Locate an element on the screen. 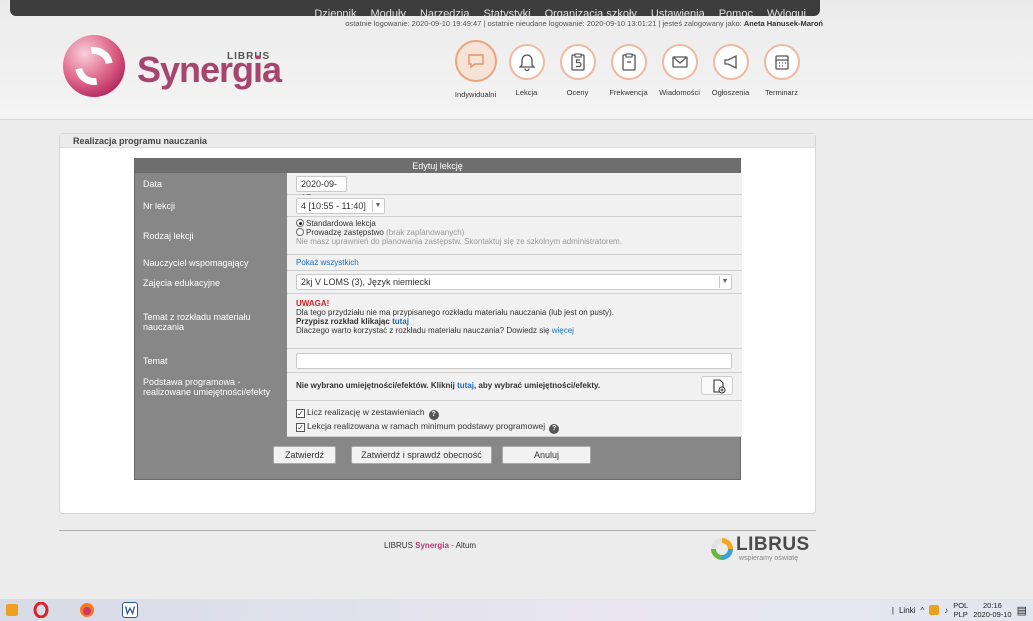 This screenshot has width=1033, height=621. checkbox-count-in-reports: ✓ Licz realizację w zestawieniach? is located at coordinates (519, 413).